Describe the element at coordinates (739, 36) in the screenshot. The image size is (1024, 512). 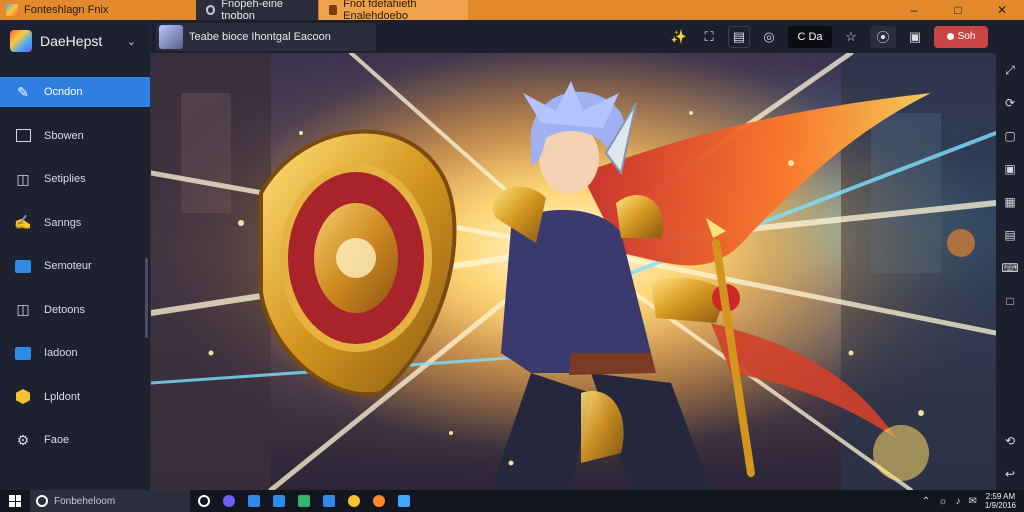
I see `document-icon: ▤` at that location.